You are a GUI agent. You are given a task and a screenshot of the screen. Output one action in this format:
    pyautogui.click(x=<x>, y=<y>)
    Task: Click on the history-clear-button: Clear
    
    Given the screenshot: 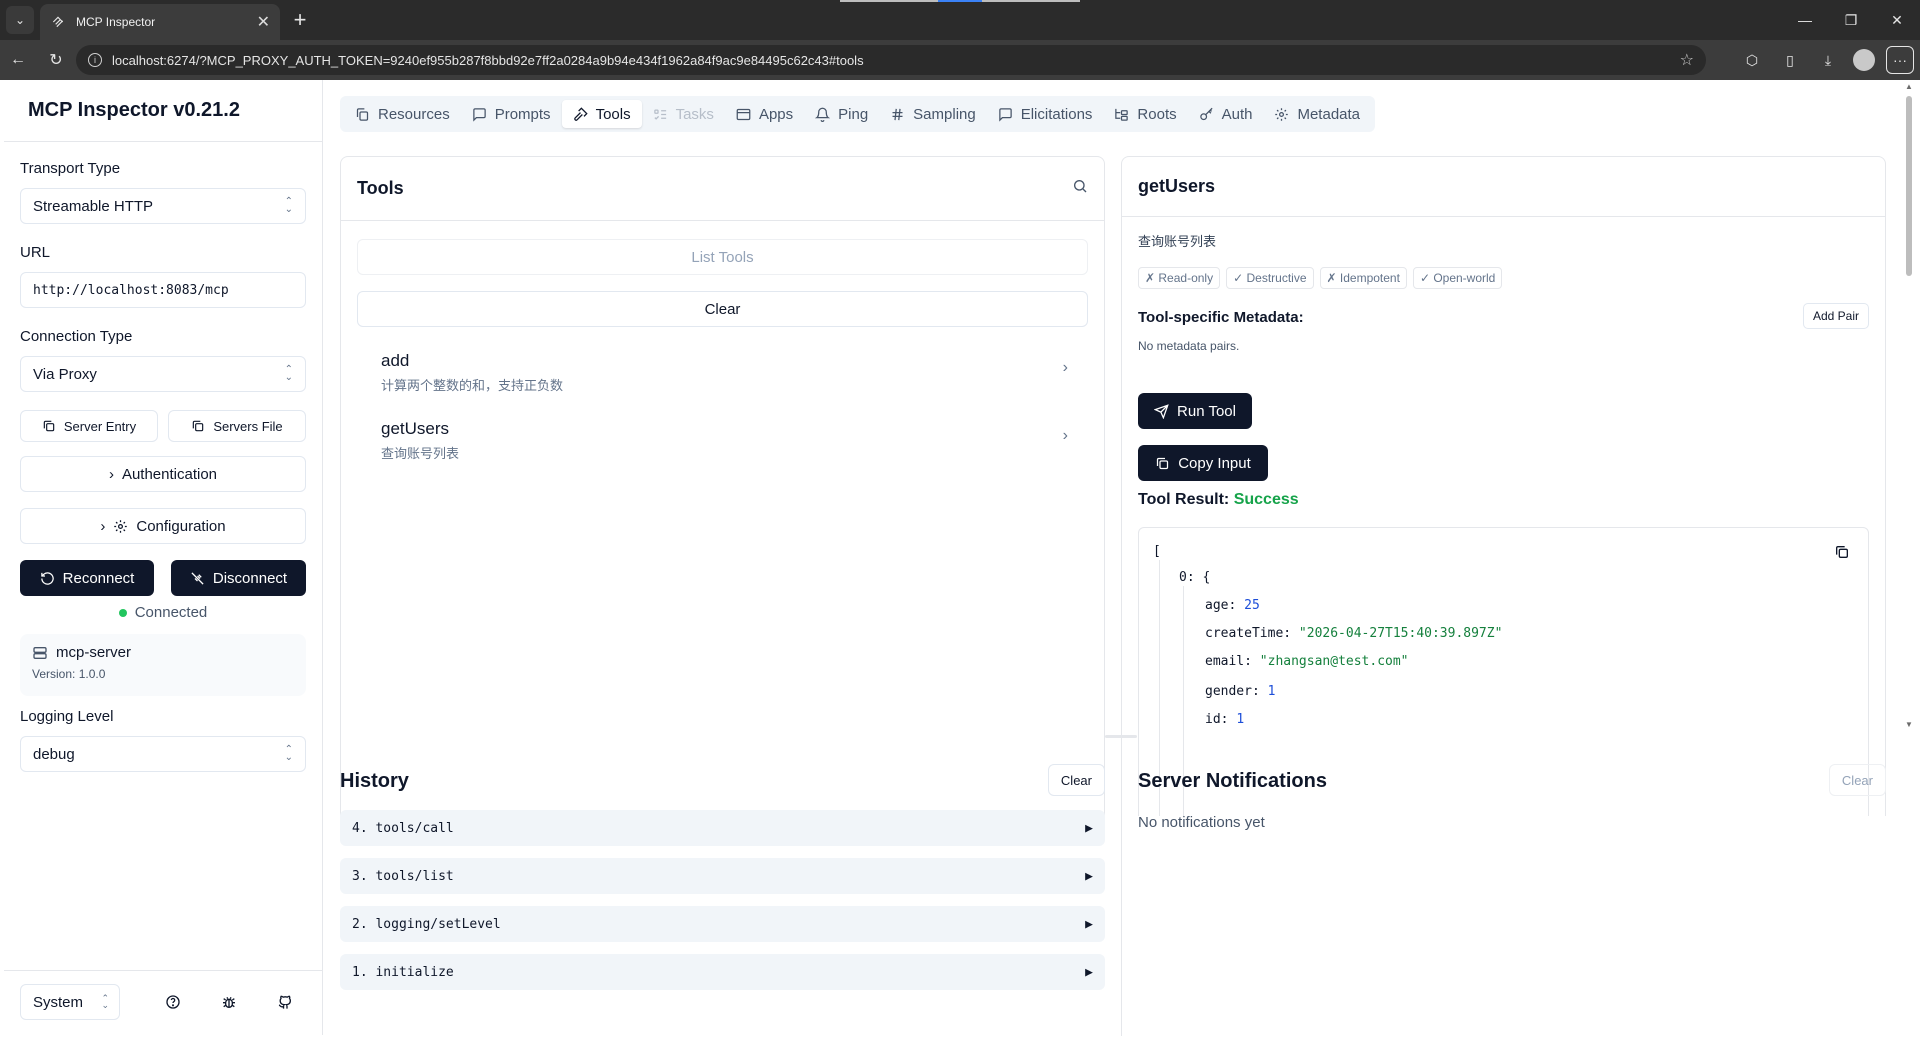 What is the action you would take?
    pyautogui.click(x=1076, y=780)
    